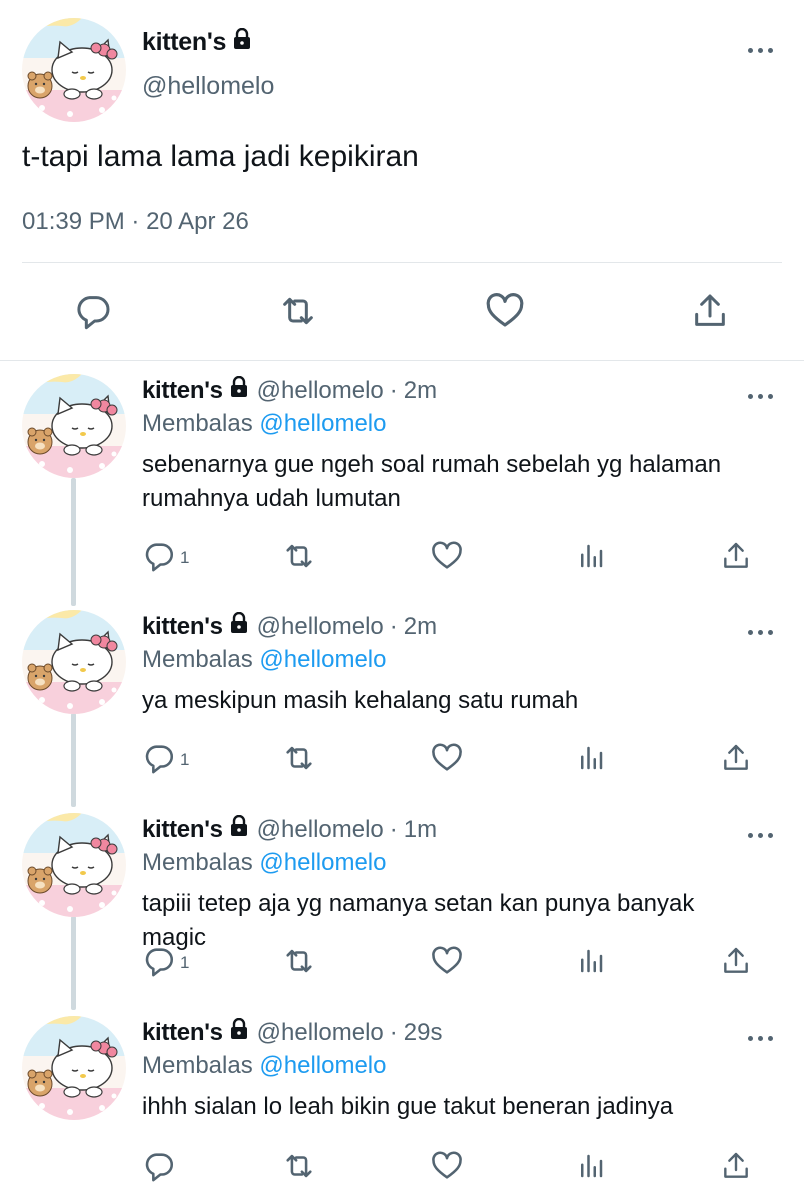  I want to click on reply-header: kitten's @hellomelo · 29s, so click(292, 1032).